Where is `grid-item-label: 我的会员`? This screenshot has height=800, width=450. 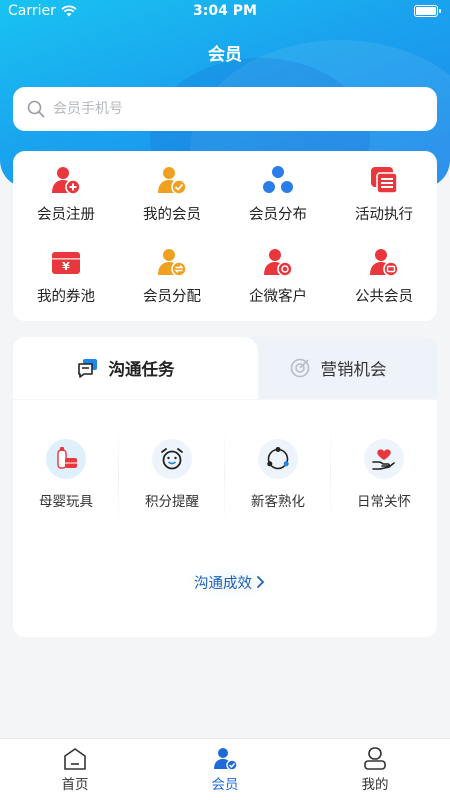 grid-item-label: 我的会员 is located at coordinates (172, 215).